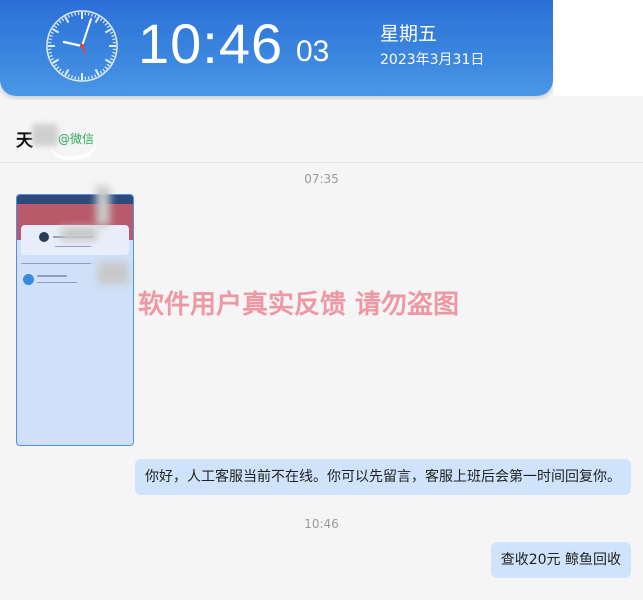  I want to click on weekday-label: 星期五, so click(409, 34).